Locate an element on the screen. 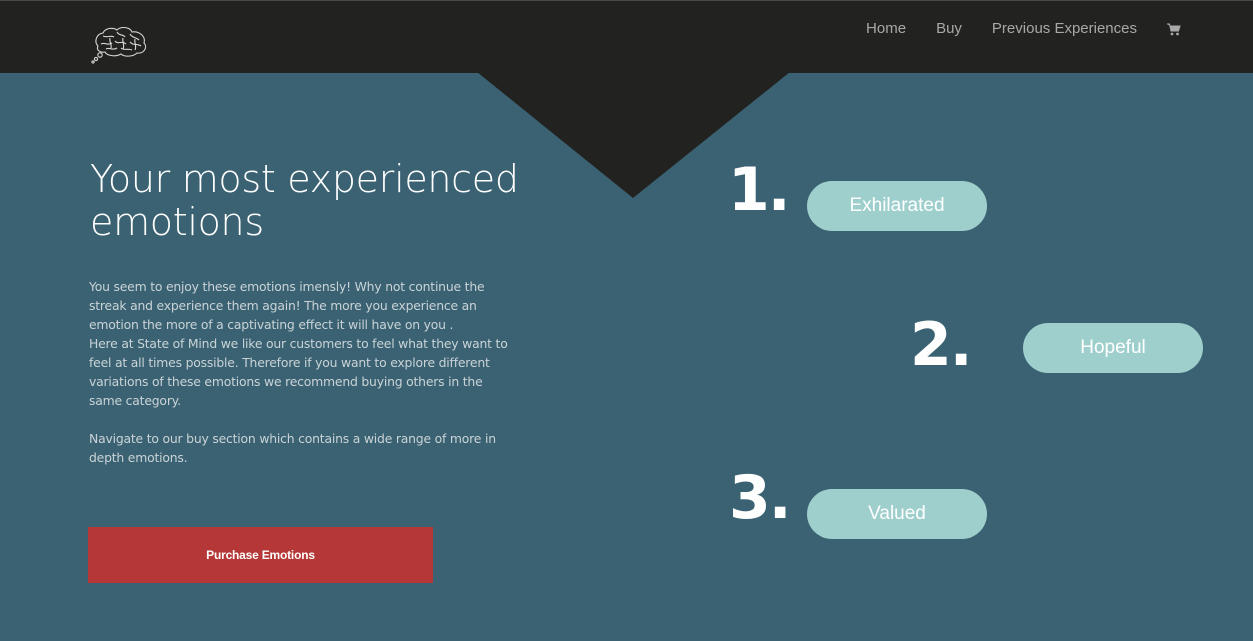  emotion-rank-3: 3. is located at coordinates (760, 498).